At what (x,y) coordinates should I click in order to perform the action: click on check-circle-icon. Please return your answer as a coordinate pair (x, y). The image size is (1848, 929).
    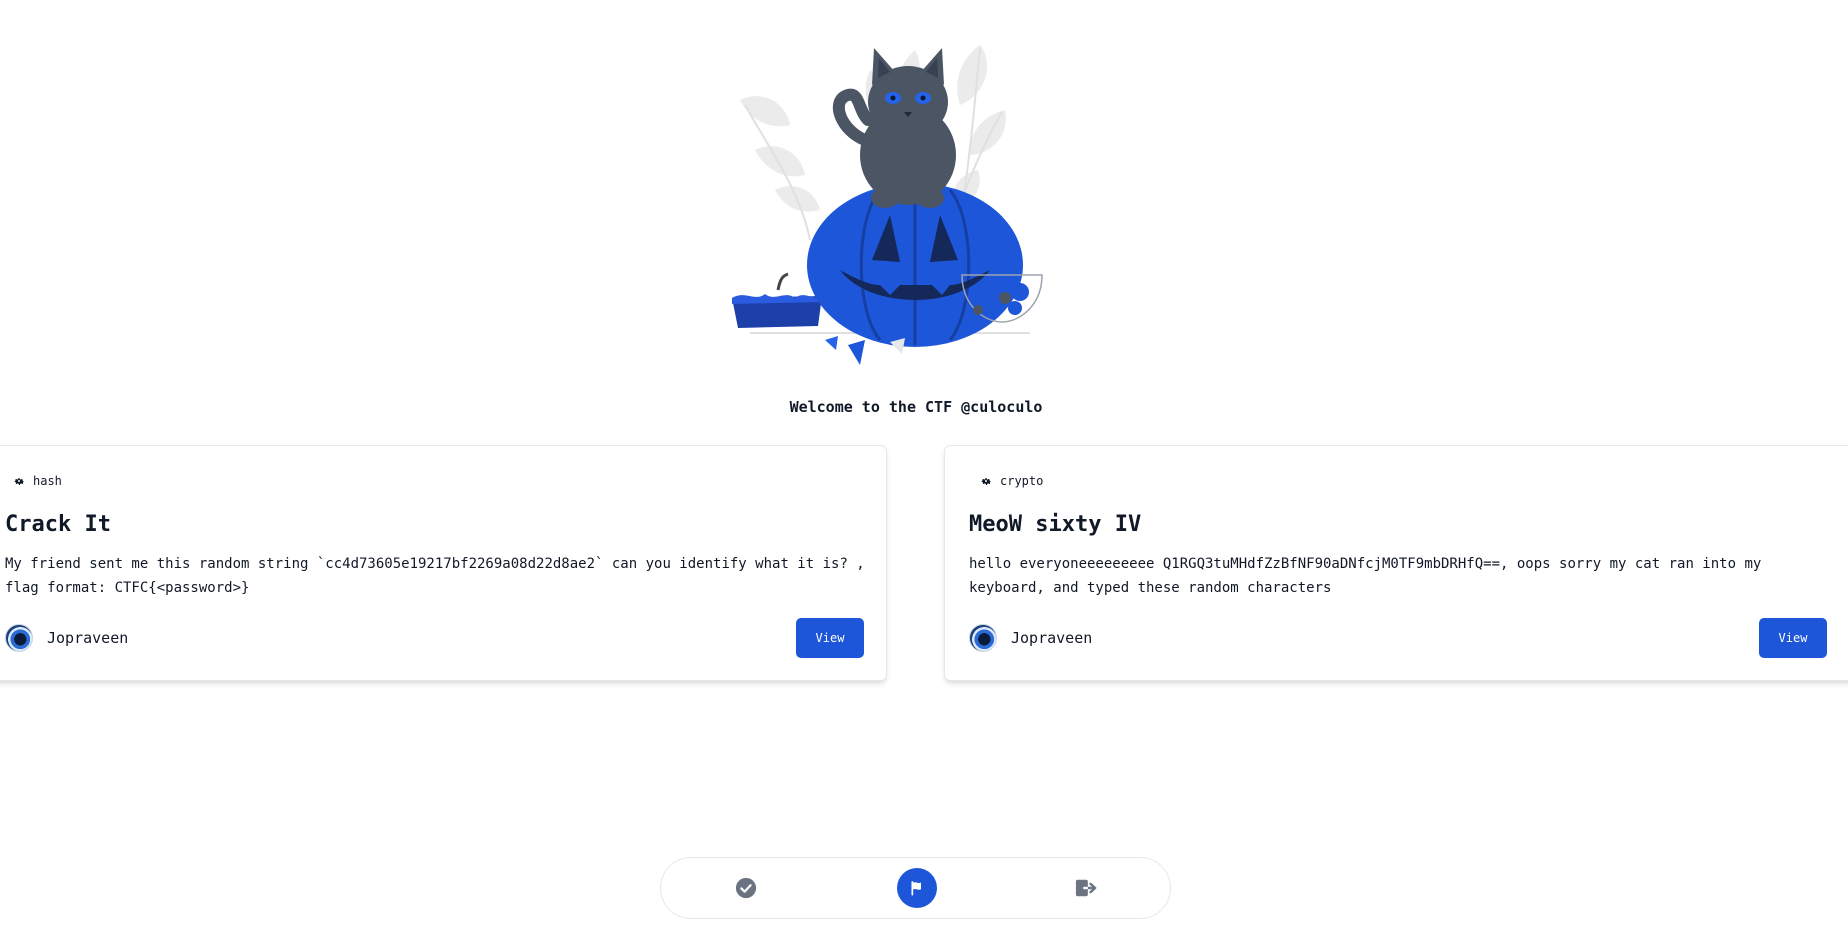
    Looking at the image, I should click on (746, 888).